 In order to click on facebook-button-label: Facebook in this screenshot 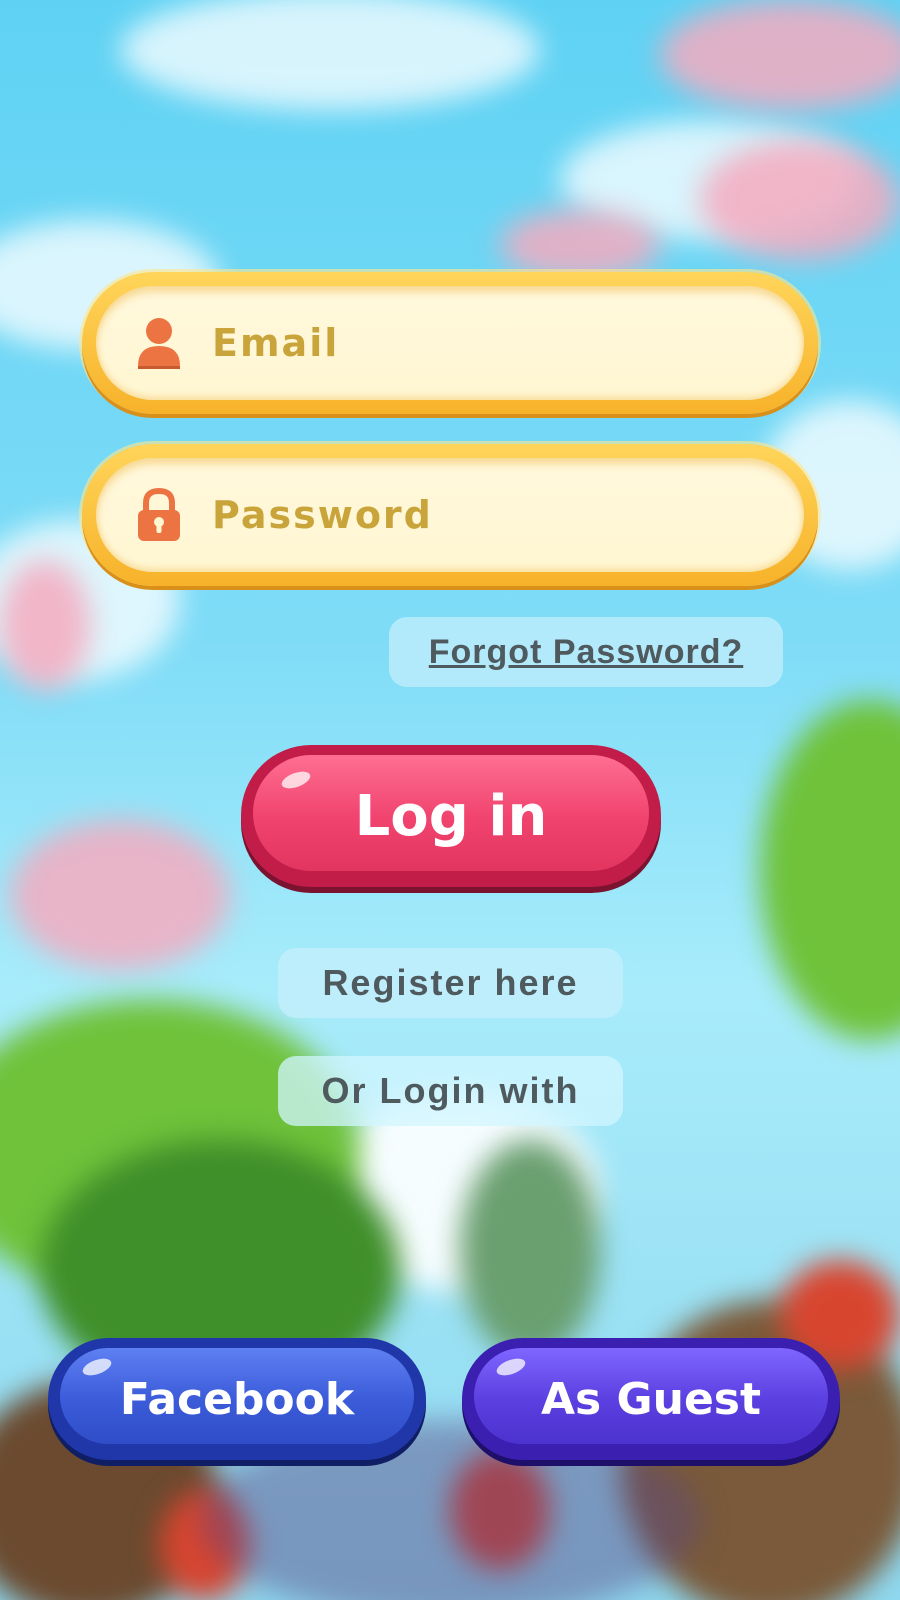, I will do `click(237, 1399)`.